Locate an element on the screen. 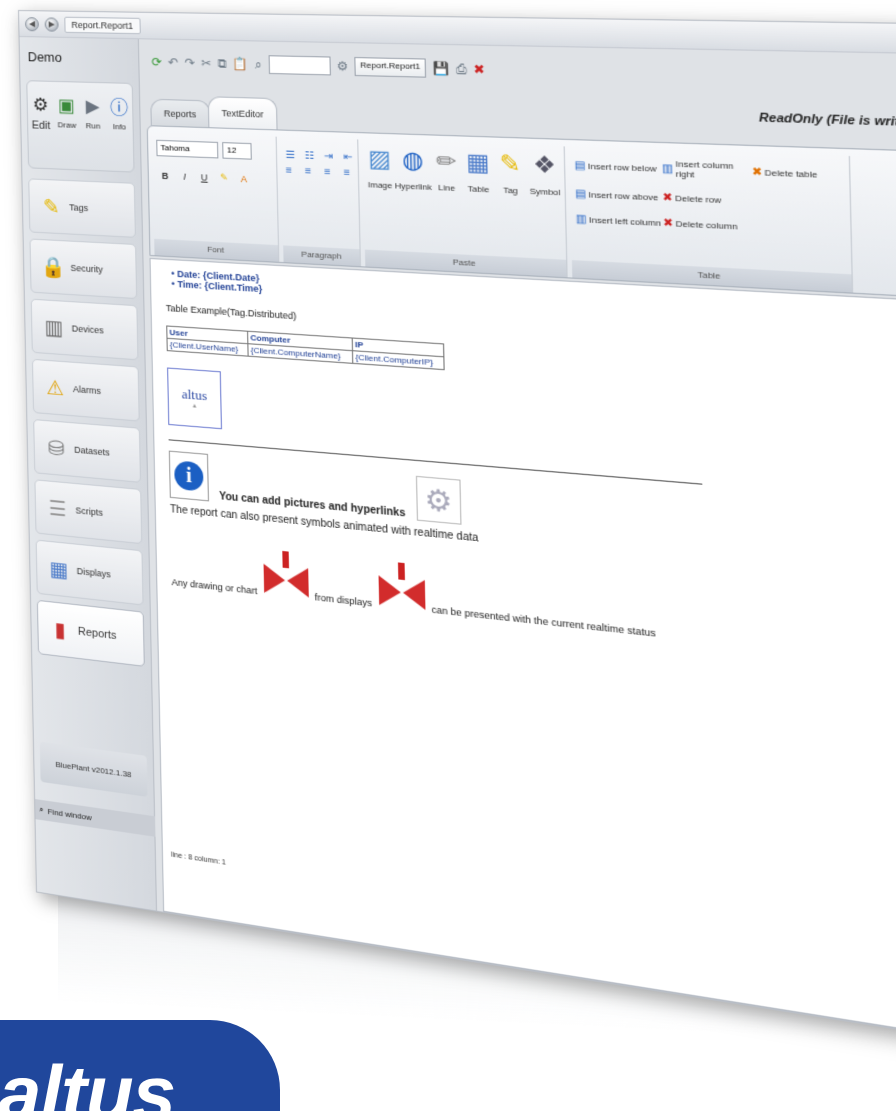 This screenshot has width=896, height=1111. delete-icon: ✖ is located at coordinates (479, 69).